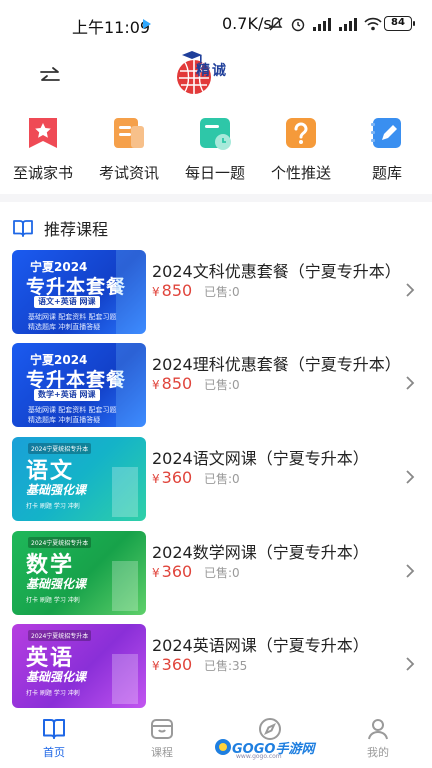 The height and width of the screenshot is (768, 432). I want to click on quick-nav-item-family-letter: 至诚家书, so click(43, 148).